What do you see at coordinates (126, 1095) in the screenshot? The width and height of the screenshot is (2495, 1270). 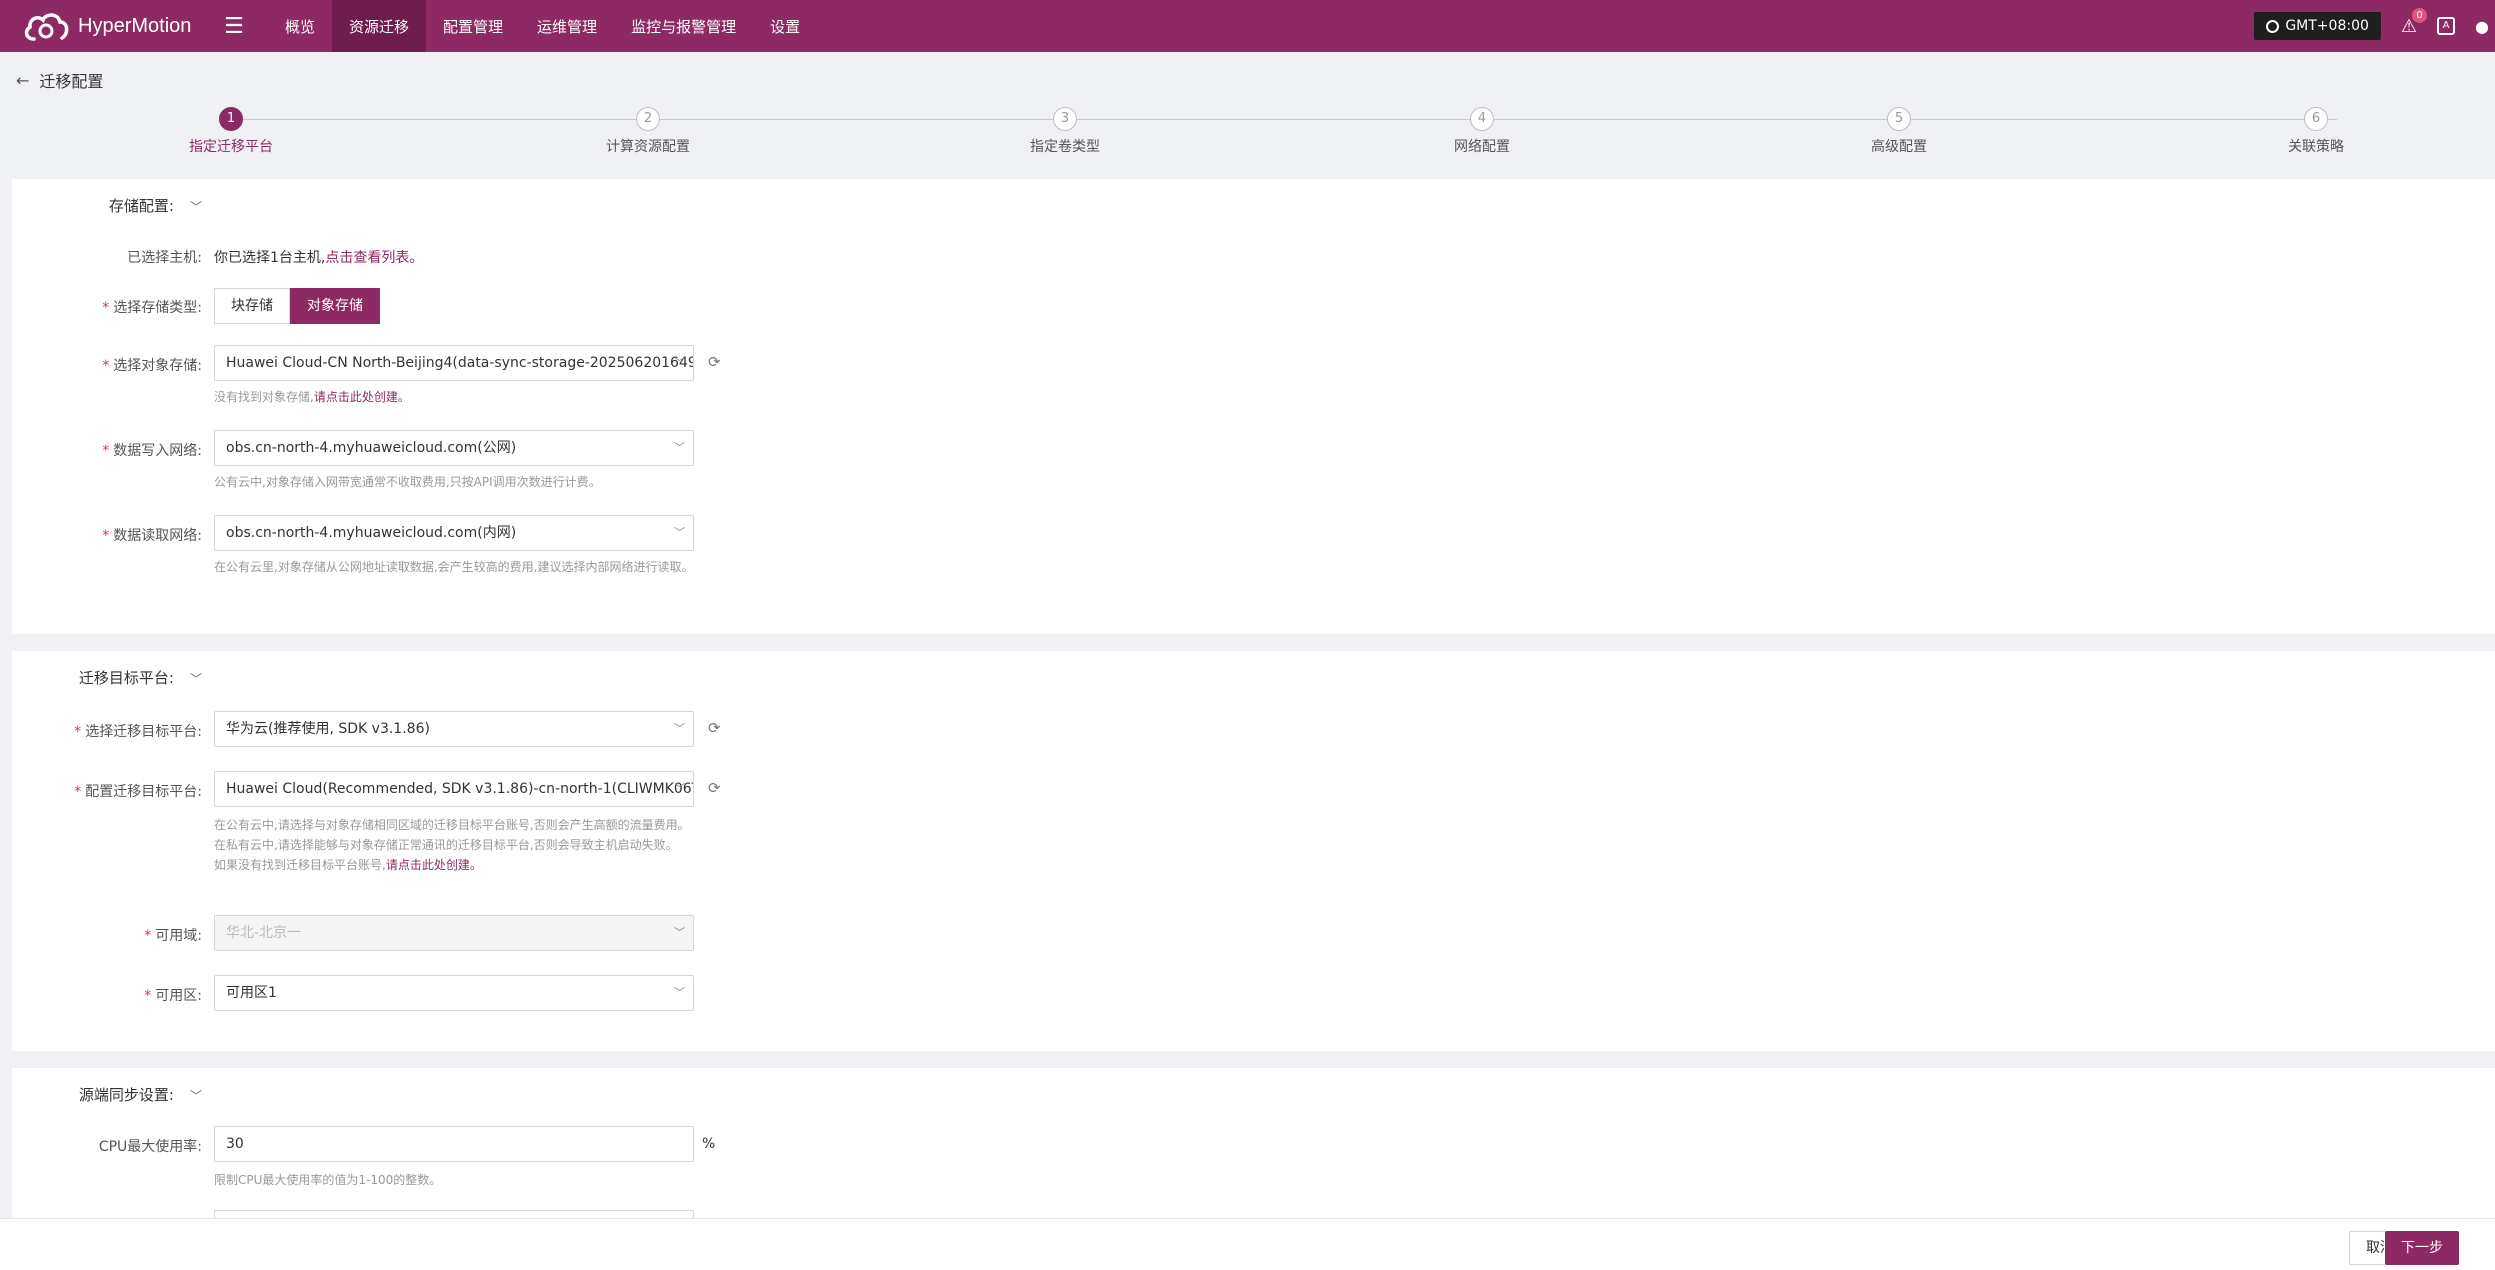 I see `section-title: 源端同步设置:` at bounding box center [126, 1095].